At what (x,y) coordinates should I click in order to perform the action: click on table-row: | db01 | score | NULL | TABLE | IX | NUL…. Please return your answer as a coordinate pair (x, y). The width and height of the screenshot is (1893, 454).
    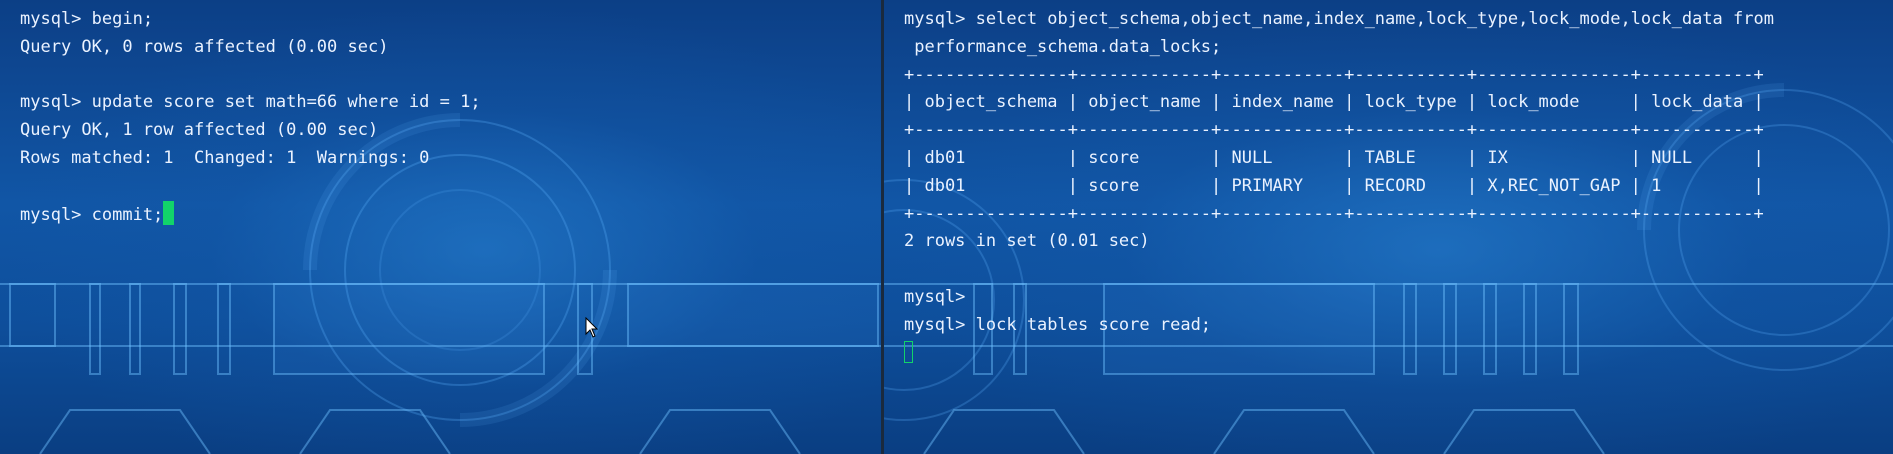
    Looking at the image, I should click on (1334, 157).